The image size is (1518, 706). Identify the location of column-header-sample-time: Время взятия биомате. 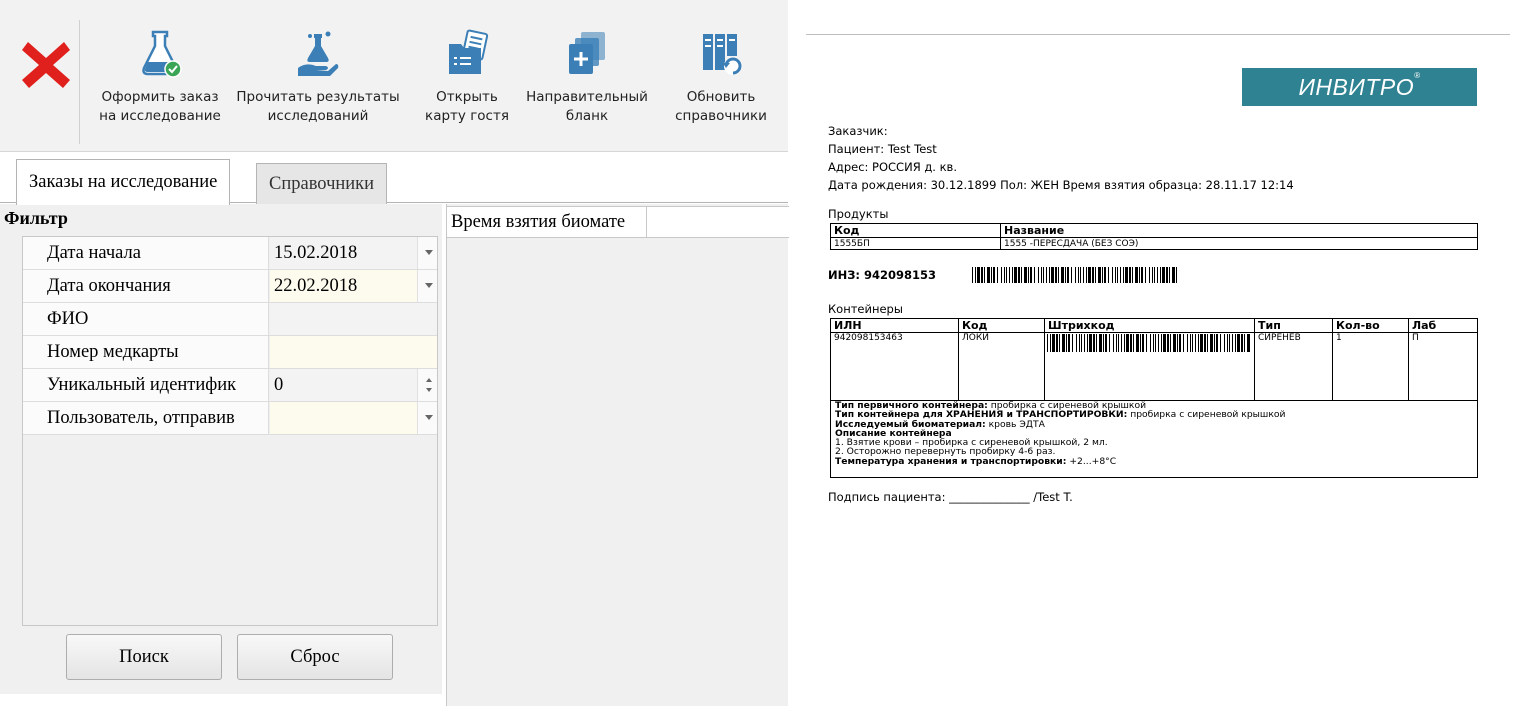
(547, 222).